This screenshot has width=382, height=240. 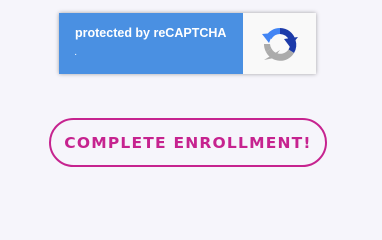 I want to click on recaptcha-title: protected by reCAPTCHA, so click(x=151, y=33).